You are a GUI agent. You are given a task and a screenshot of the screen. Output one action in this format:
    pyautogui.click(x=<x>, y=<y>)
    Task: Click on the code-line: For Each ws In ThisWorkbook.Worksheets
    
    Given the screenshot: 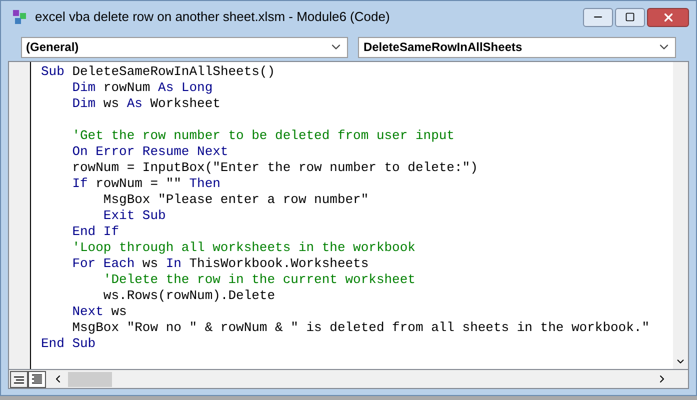 What is the action you would take?
    pyautogui.click(x=220, y=264)
    